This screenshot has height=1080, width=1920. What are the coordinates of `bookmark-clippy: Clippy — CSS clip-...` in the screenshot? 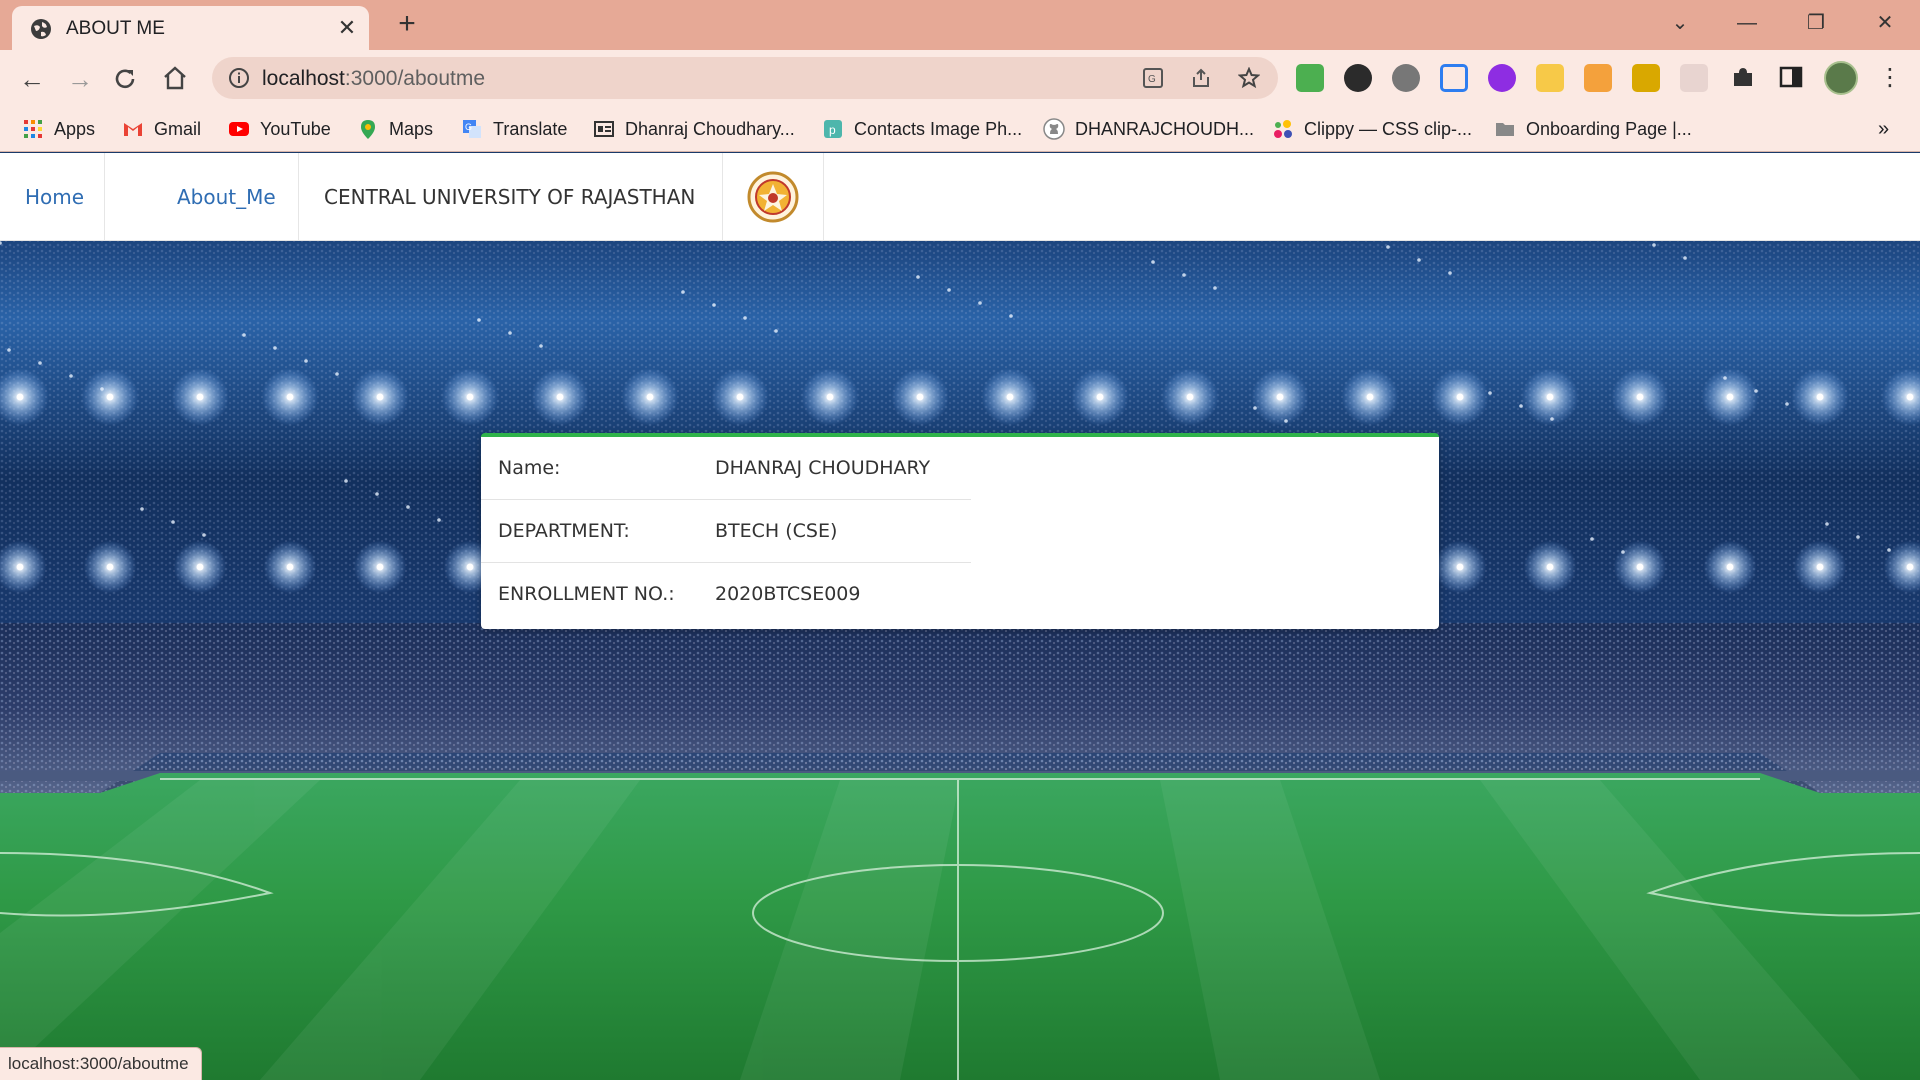 It's located at (1372, 129).